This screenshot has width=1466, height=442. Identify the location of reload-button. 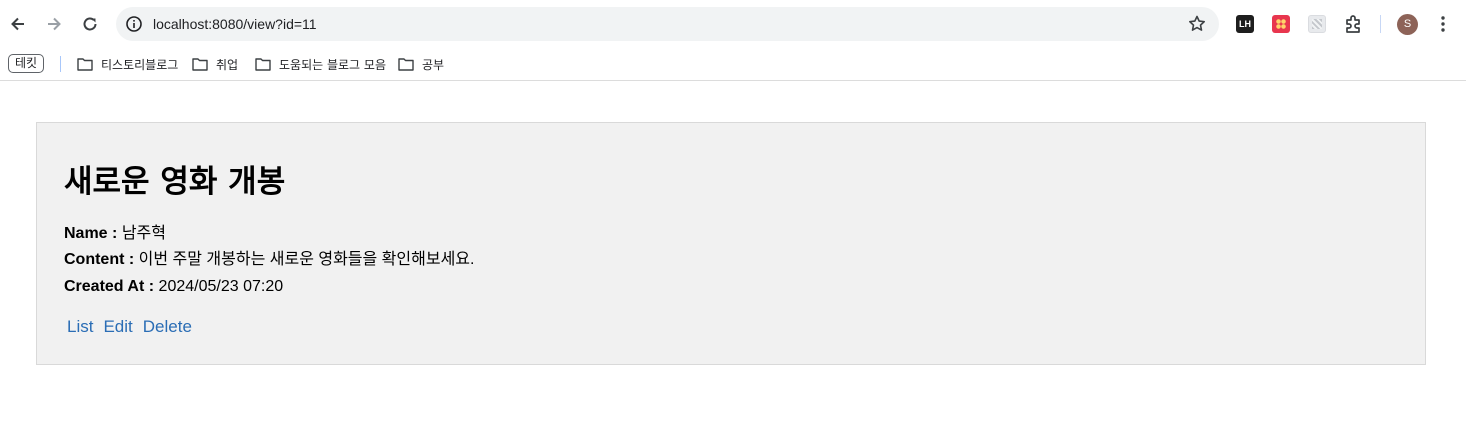
(90, 24).